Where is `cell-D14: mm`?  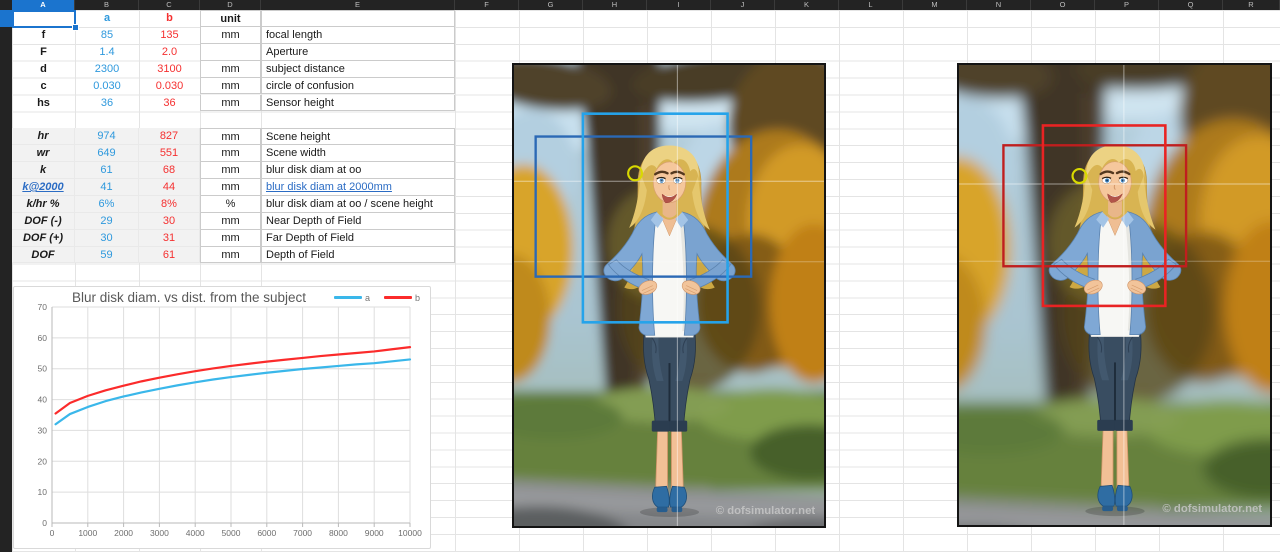
cell-D14: mm is located at coordinates (230, 238).